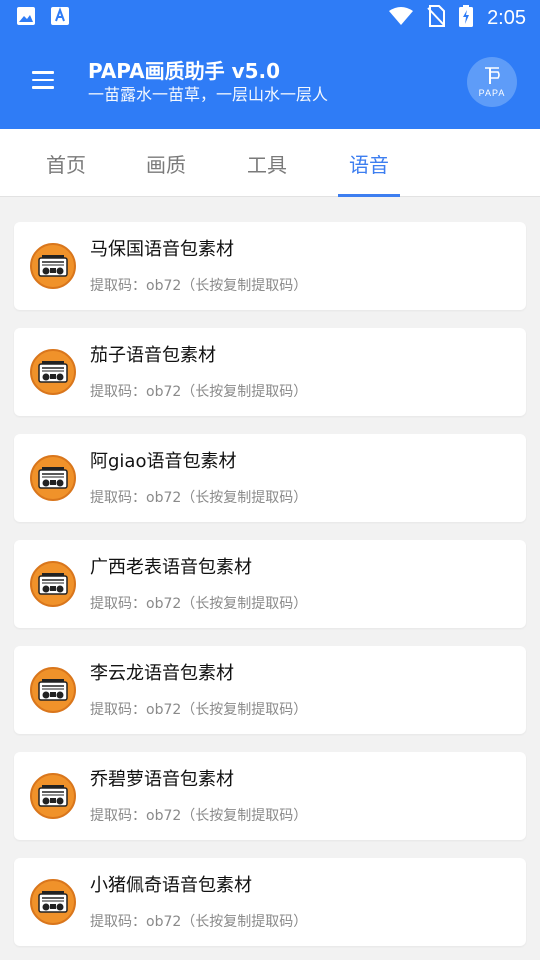 Image resolution: width=540 pixels, height=960 pixels. Describe the element at coordinates (162, 673) in the screenshot. I see `item-title: 李云龙语音包素材` at that location.